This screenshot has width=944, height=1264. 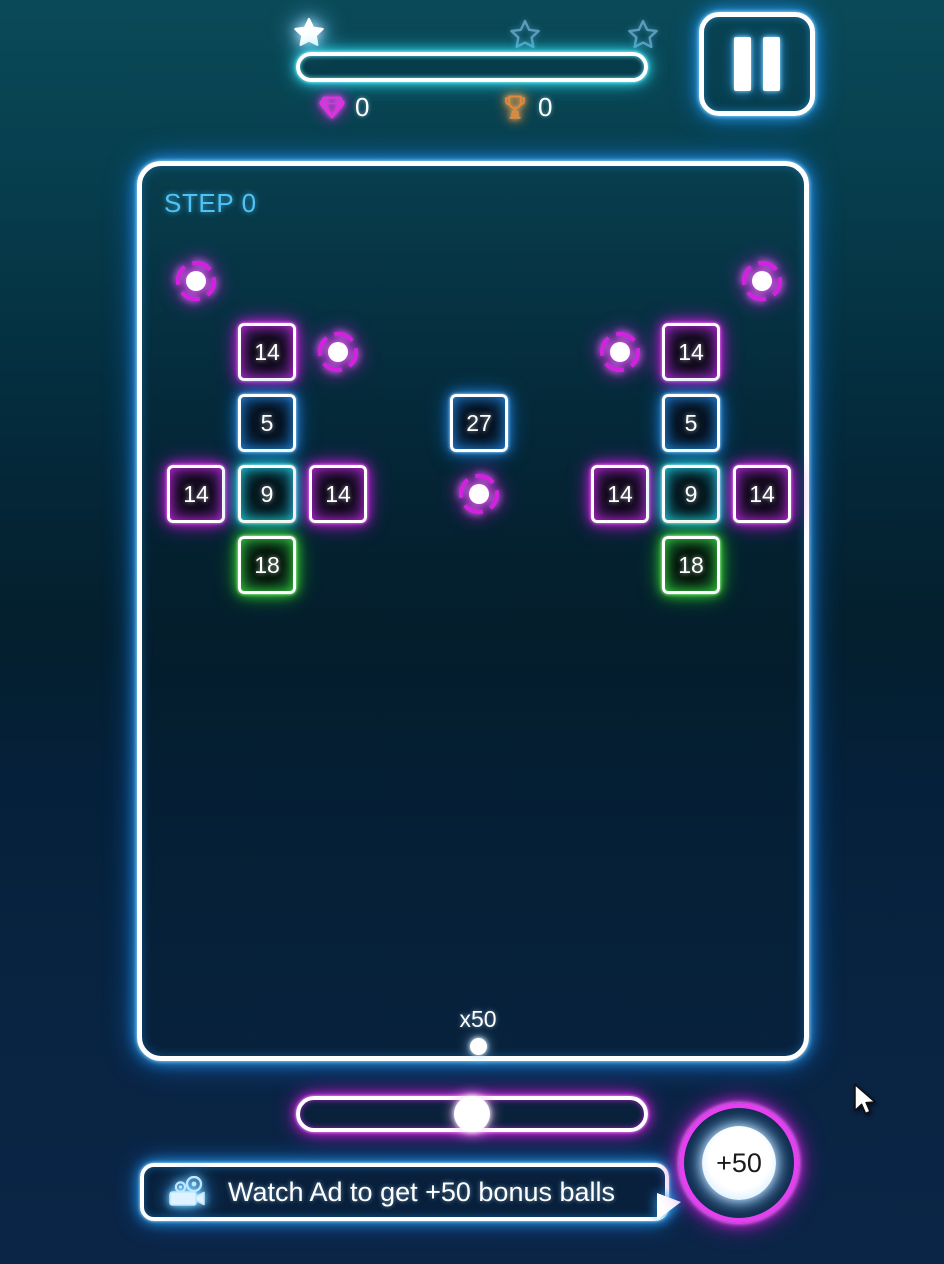 I want to click on top-hud: 0 0, so click(x=472, y=70).